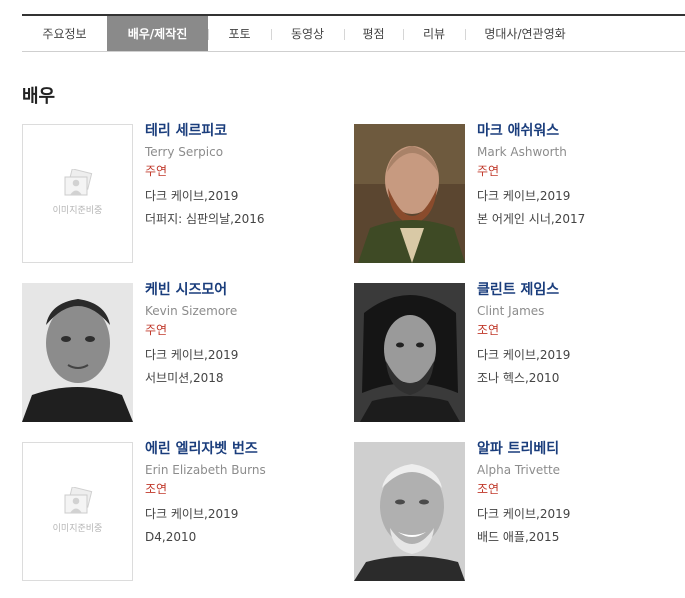 The width and height of the screenshot is (685, 598). I want to click on tab-cast-crew: 배우/제작진, so click(157, 33).